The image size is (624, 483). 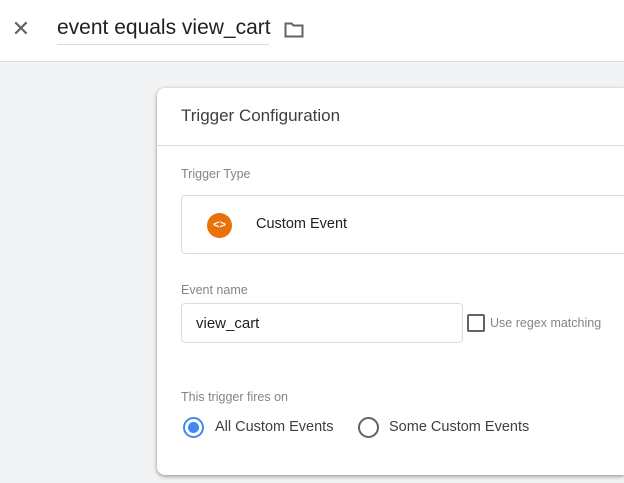 What do you see at coordinates (219, 225) in the screenshot?
I see `code-icon: <>` at bounding box center [219, 225].